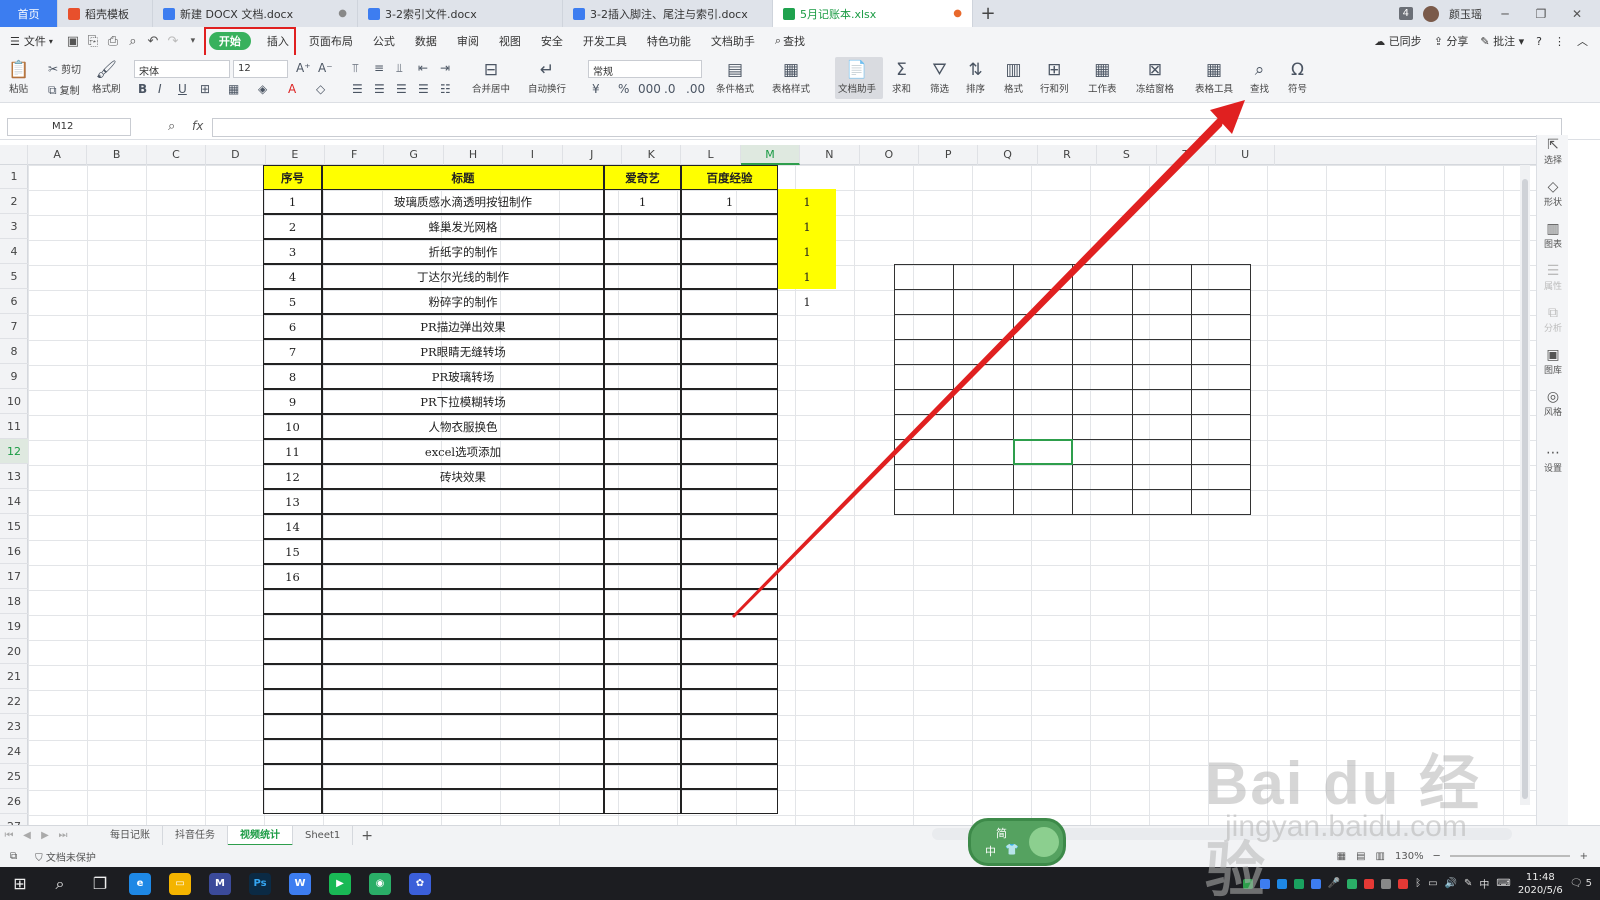 The width and height of the screenshot is (1600, 900). Describe the element at coordinates (357, 89) in the screenshot. I see `align-left-icon: ☰` at that location.